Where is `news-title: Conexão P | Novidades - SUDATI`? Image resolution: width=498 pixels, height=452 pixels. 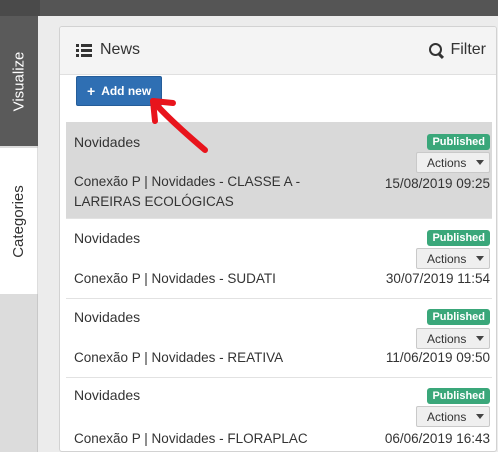 news-title: Conexão P | Novidades - SUDATI is located at coordinates (175, 278).